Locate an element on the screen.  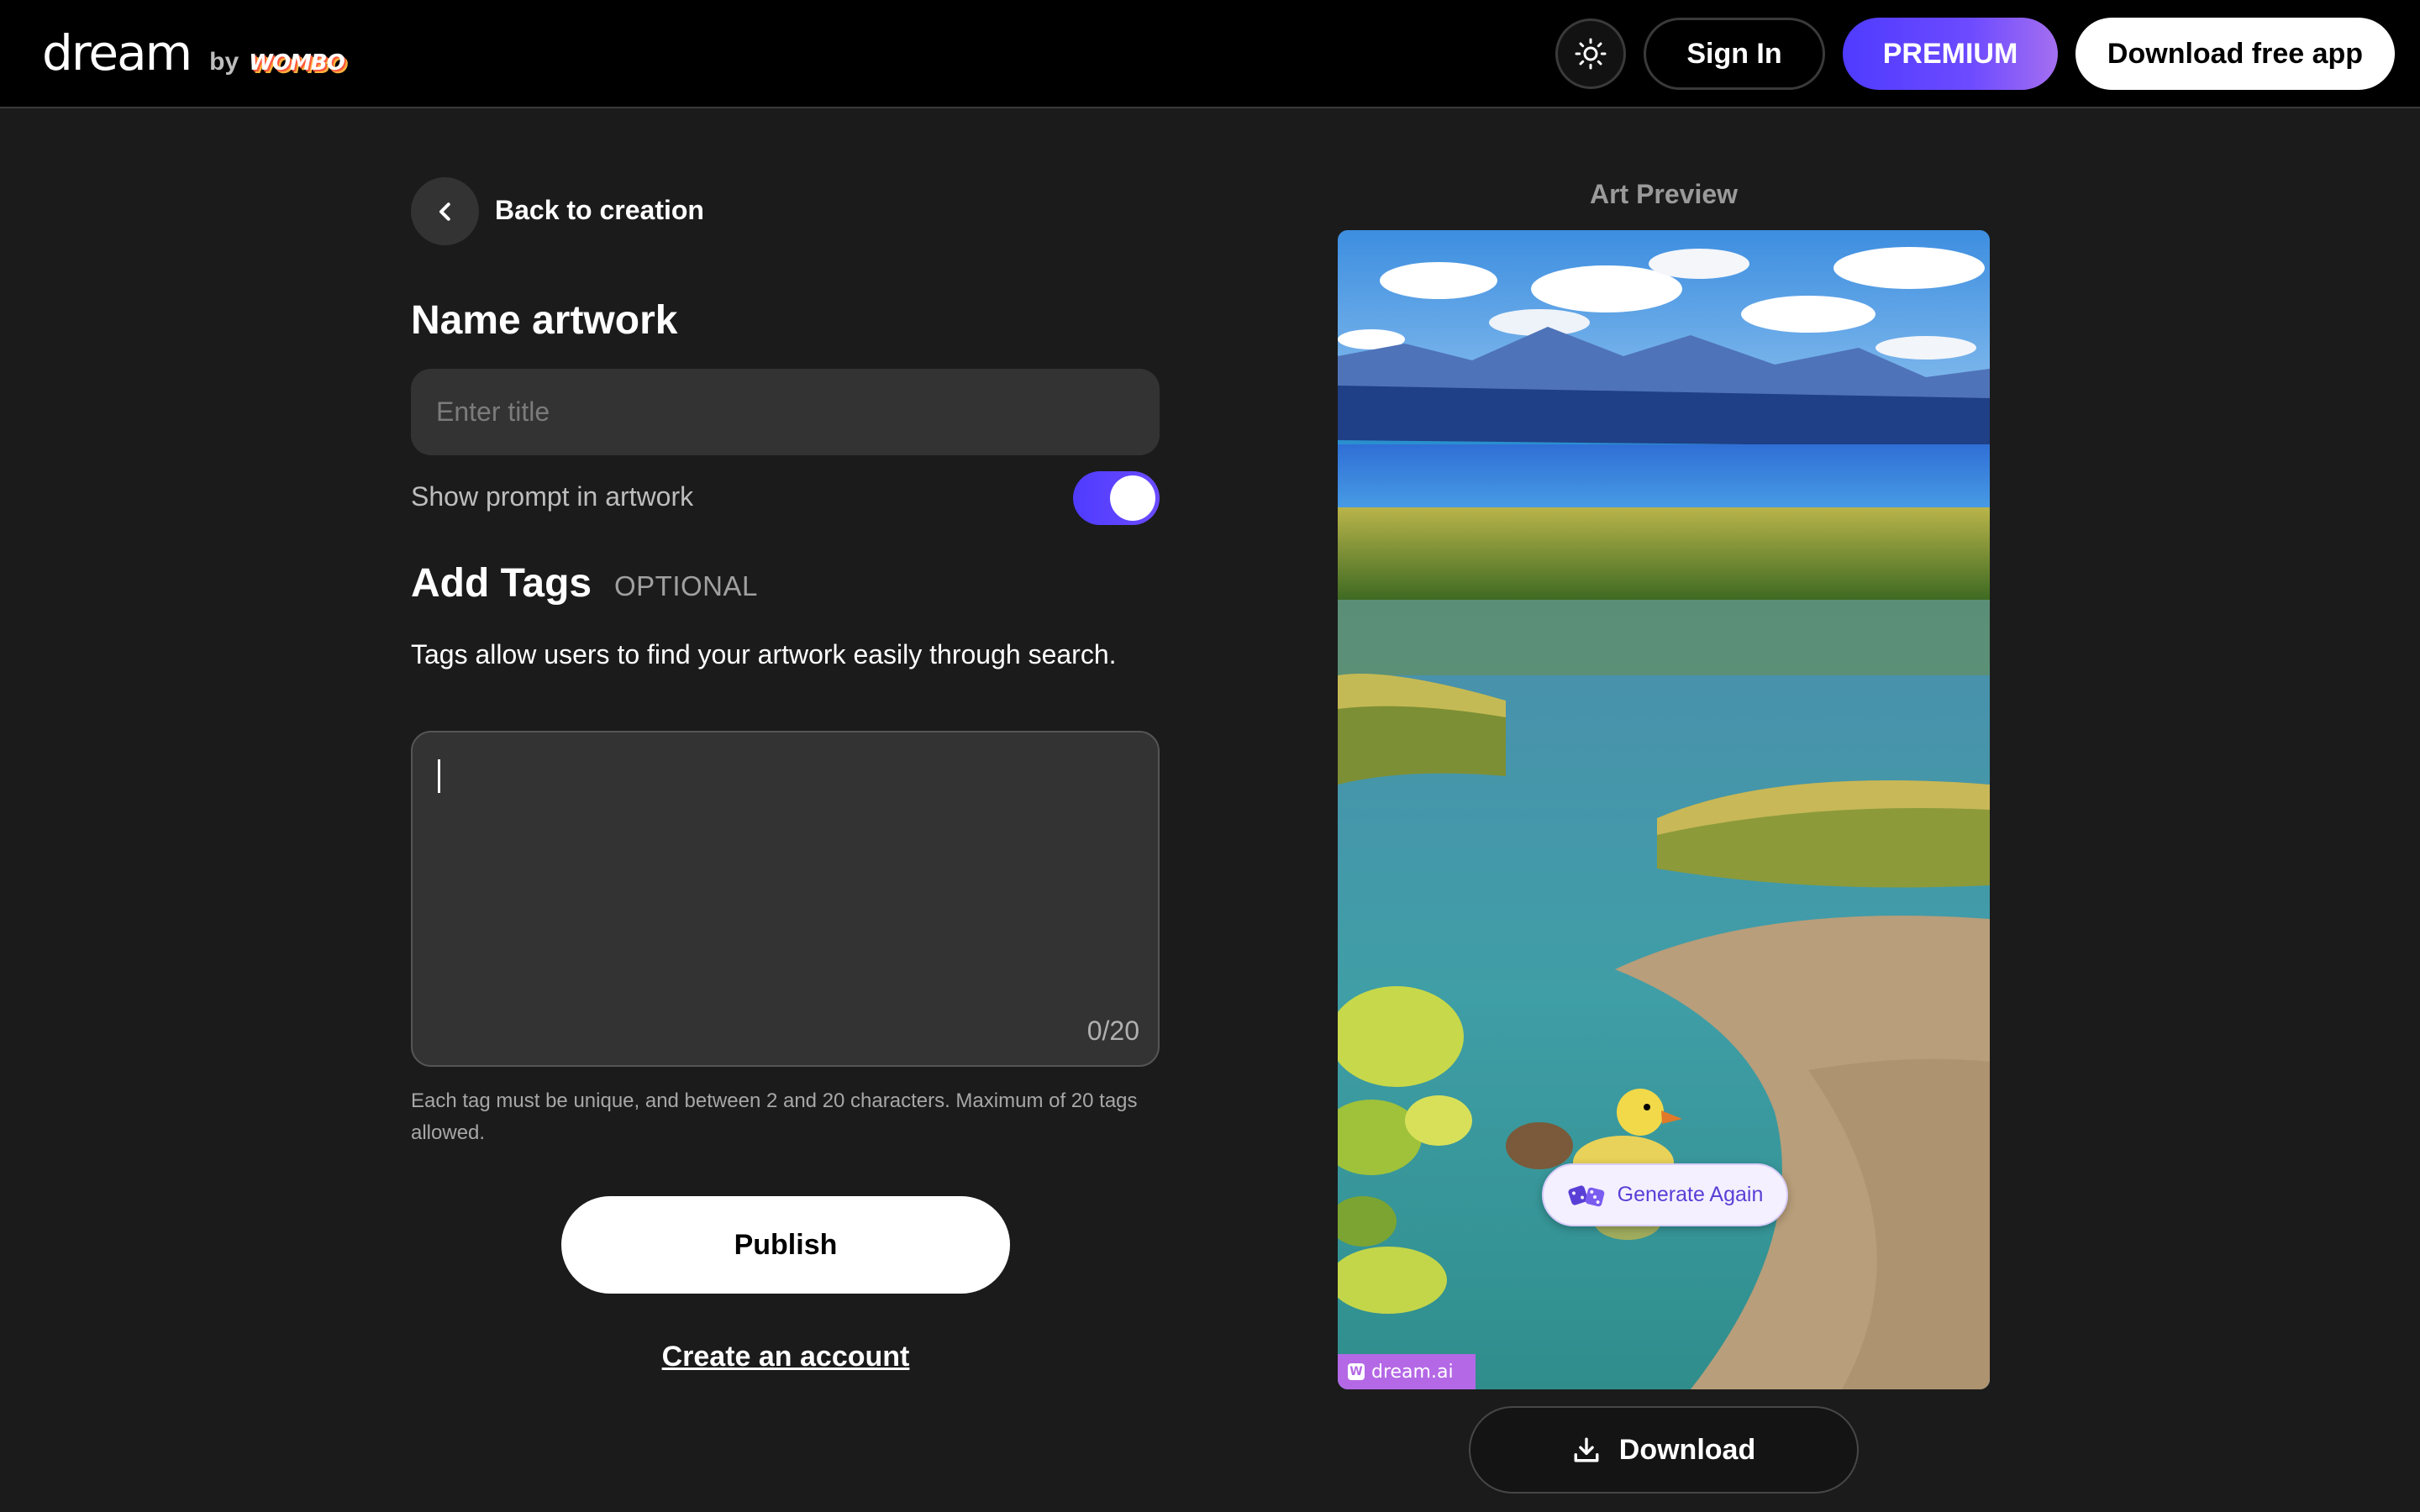
dice-icon is located at coordinates (1586, 1195).